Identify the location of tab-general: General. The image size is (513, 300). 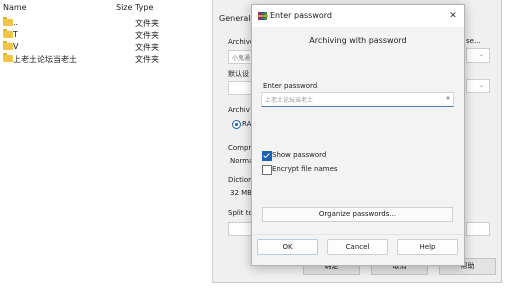
(235, 18).